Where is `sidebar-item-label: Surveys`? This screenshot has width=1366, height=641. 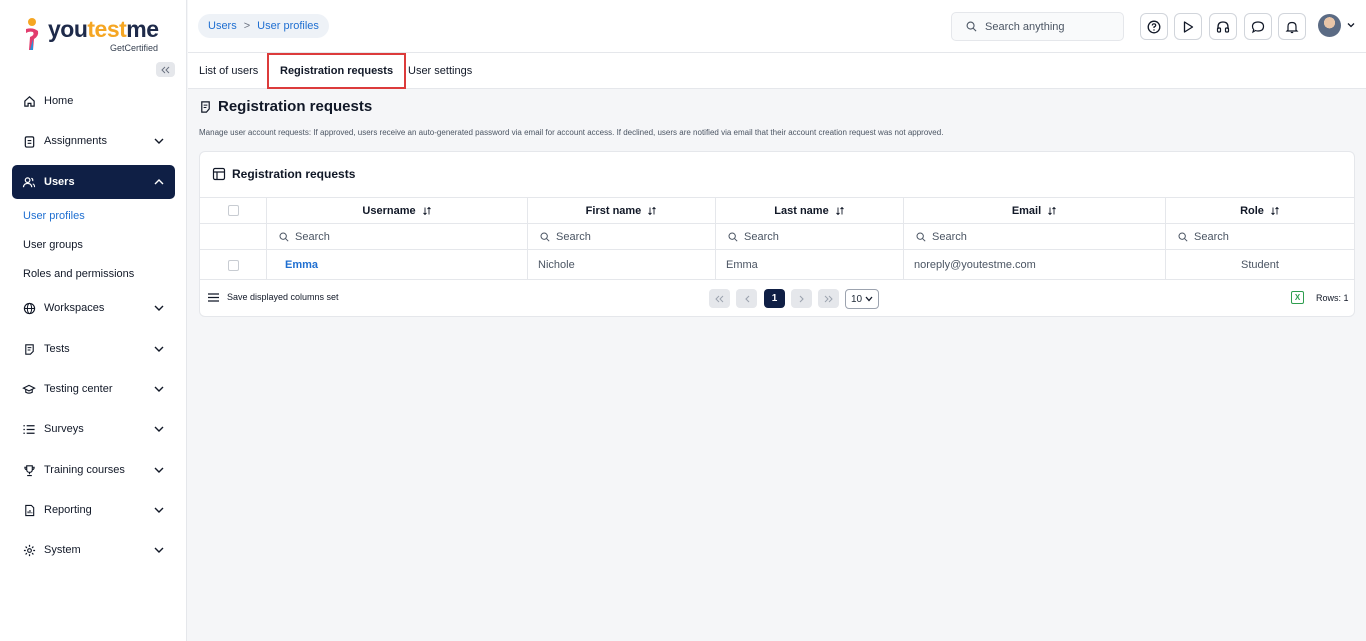
sidebar-item-label: Surveys is located at coordinates (64, 429).